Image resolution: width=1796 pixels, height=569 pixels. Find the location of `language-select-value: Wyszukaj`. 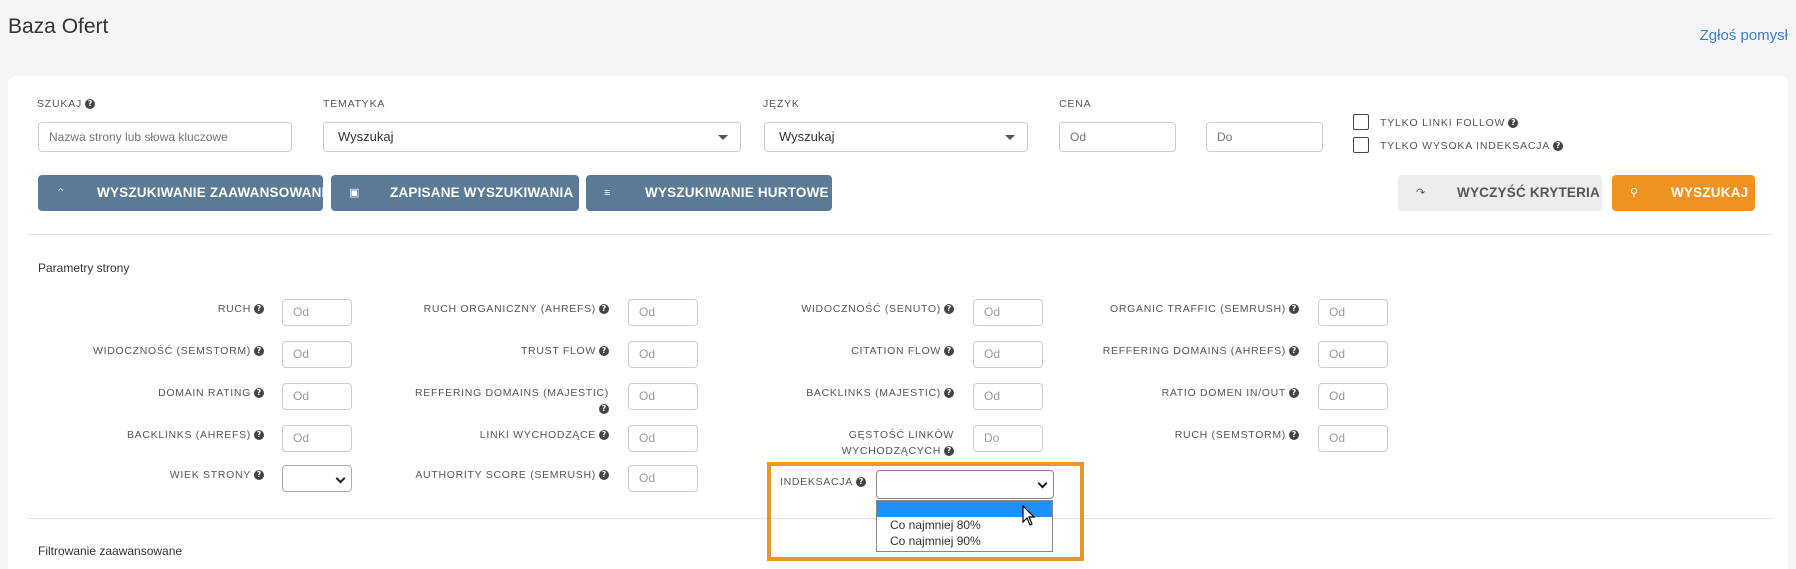

language-select-value: Wyszukaj is located at coordinates (807, 136).